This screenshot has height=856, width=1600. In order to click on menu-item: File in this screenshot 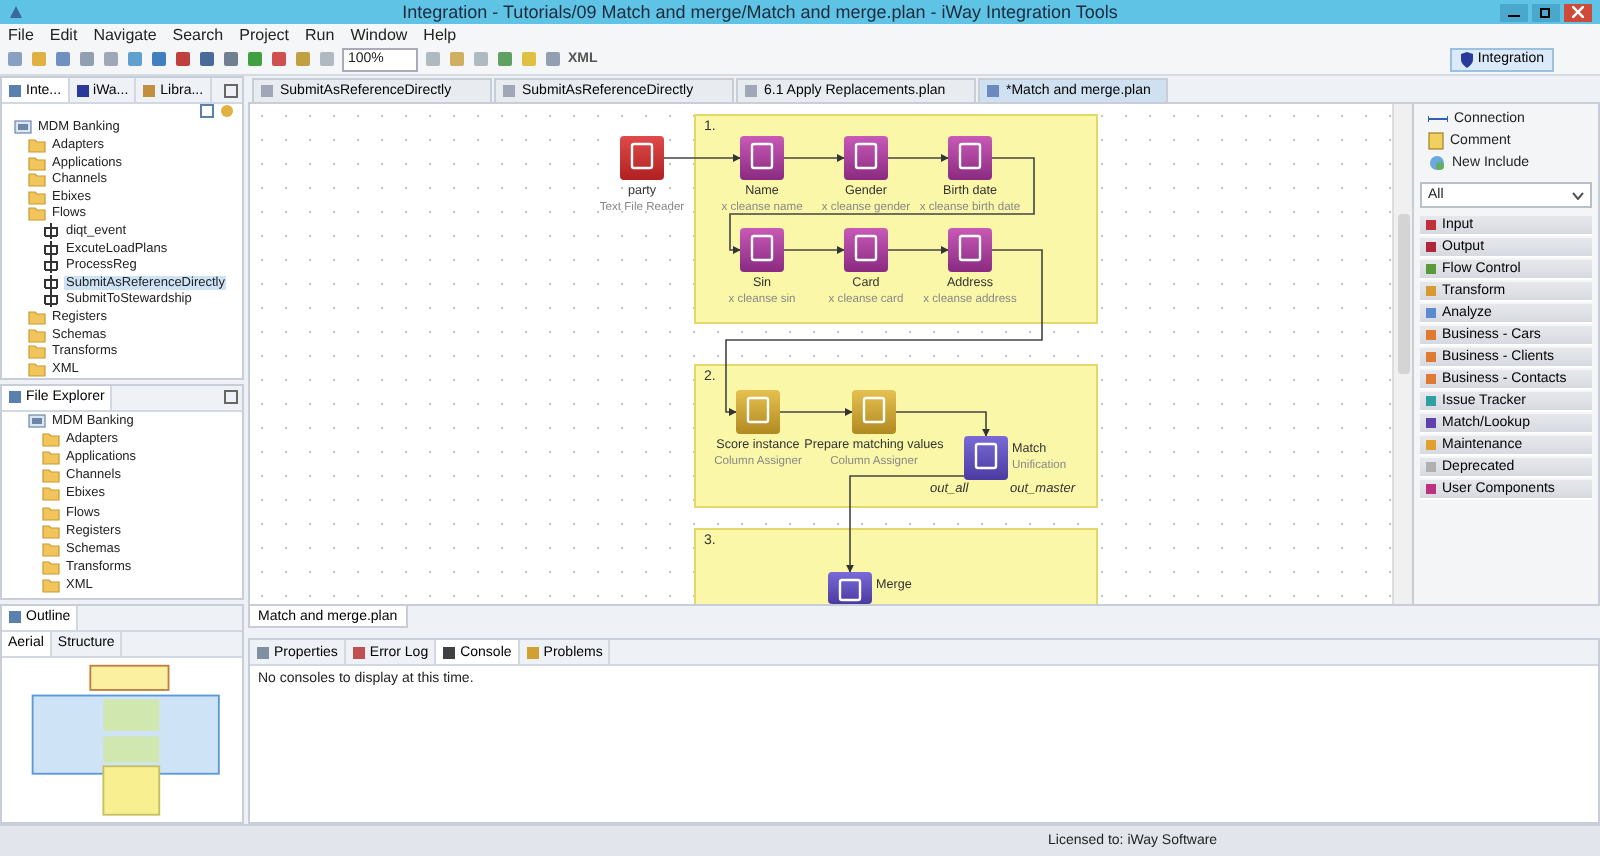, I will do `click(21, 34)`.